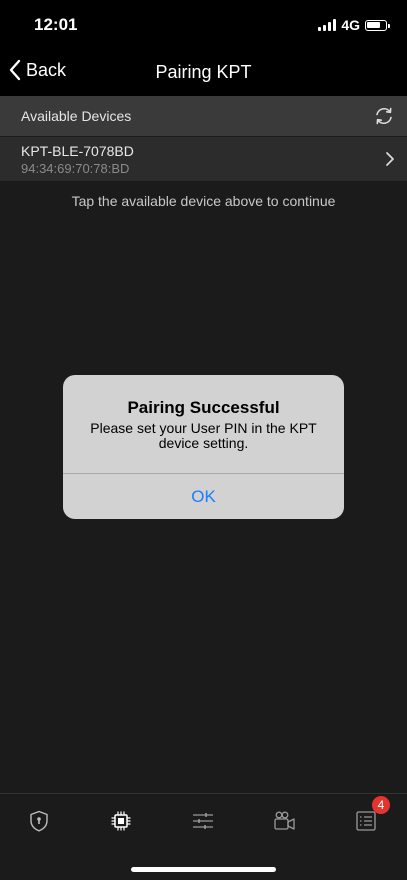  Describe the element at coordinates (381, 805) in the screenshot. I see `notification-badge: 4` at that location.